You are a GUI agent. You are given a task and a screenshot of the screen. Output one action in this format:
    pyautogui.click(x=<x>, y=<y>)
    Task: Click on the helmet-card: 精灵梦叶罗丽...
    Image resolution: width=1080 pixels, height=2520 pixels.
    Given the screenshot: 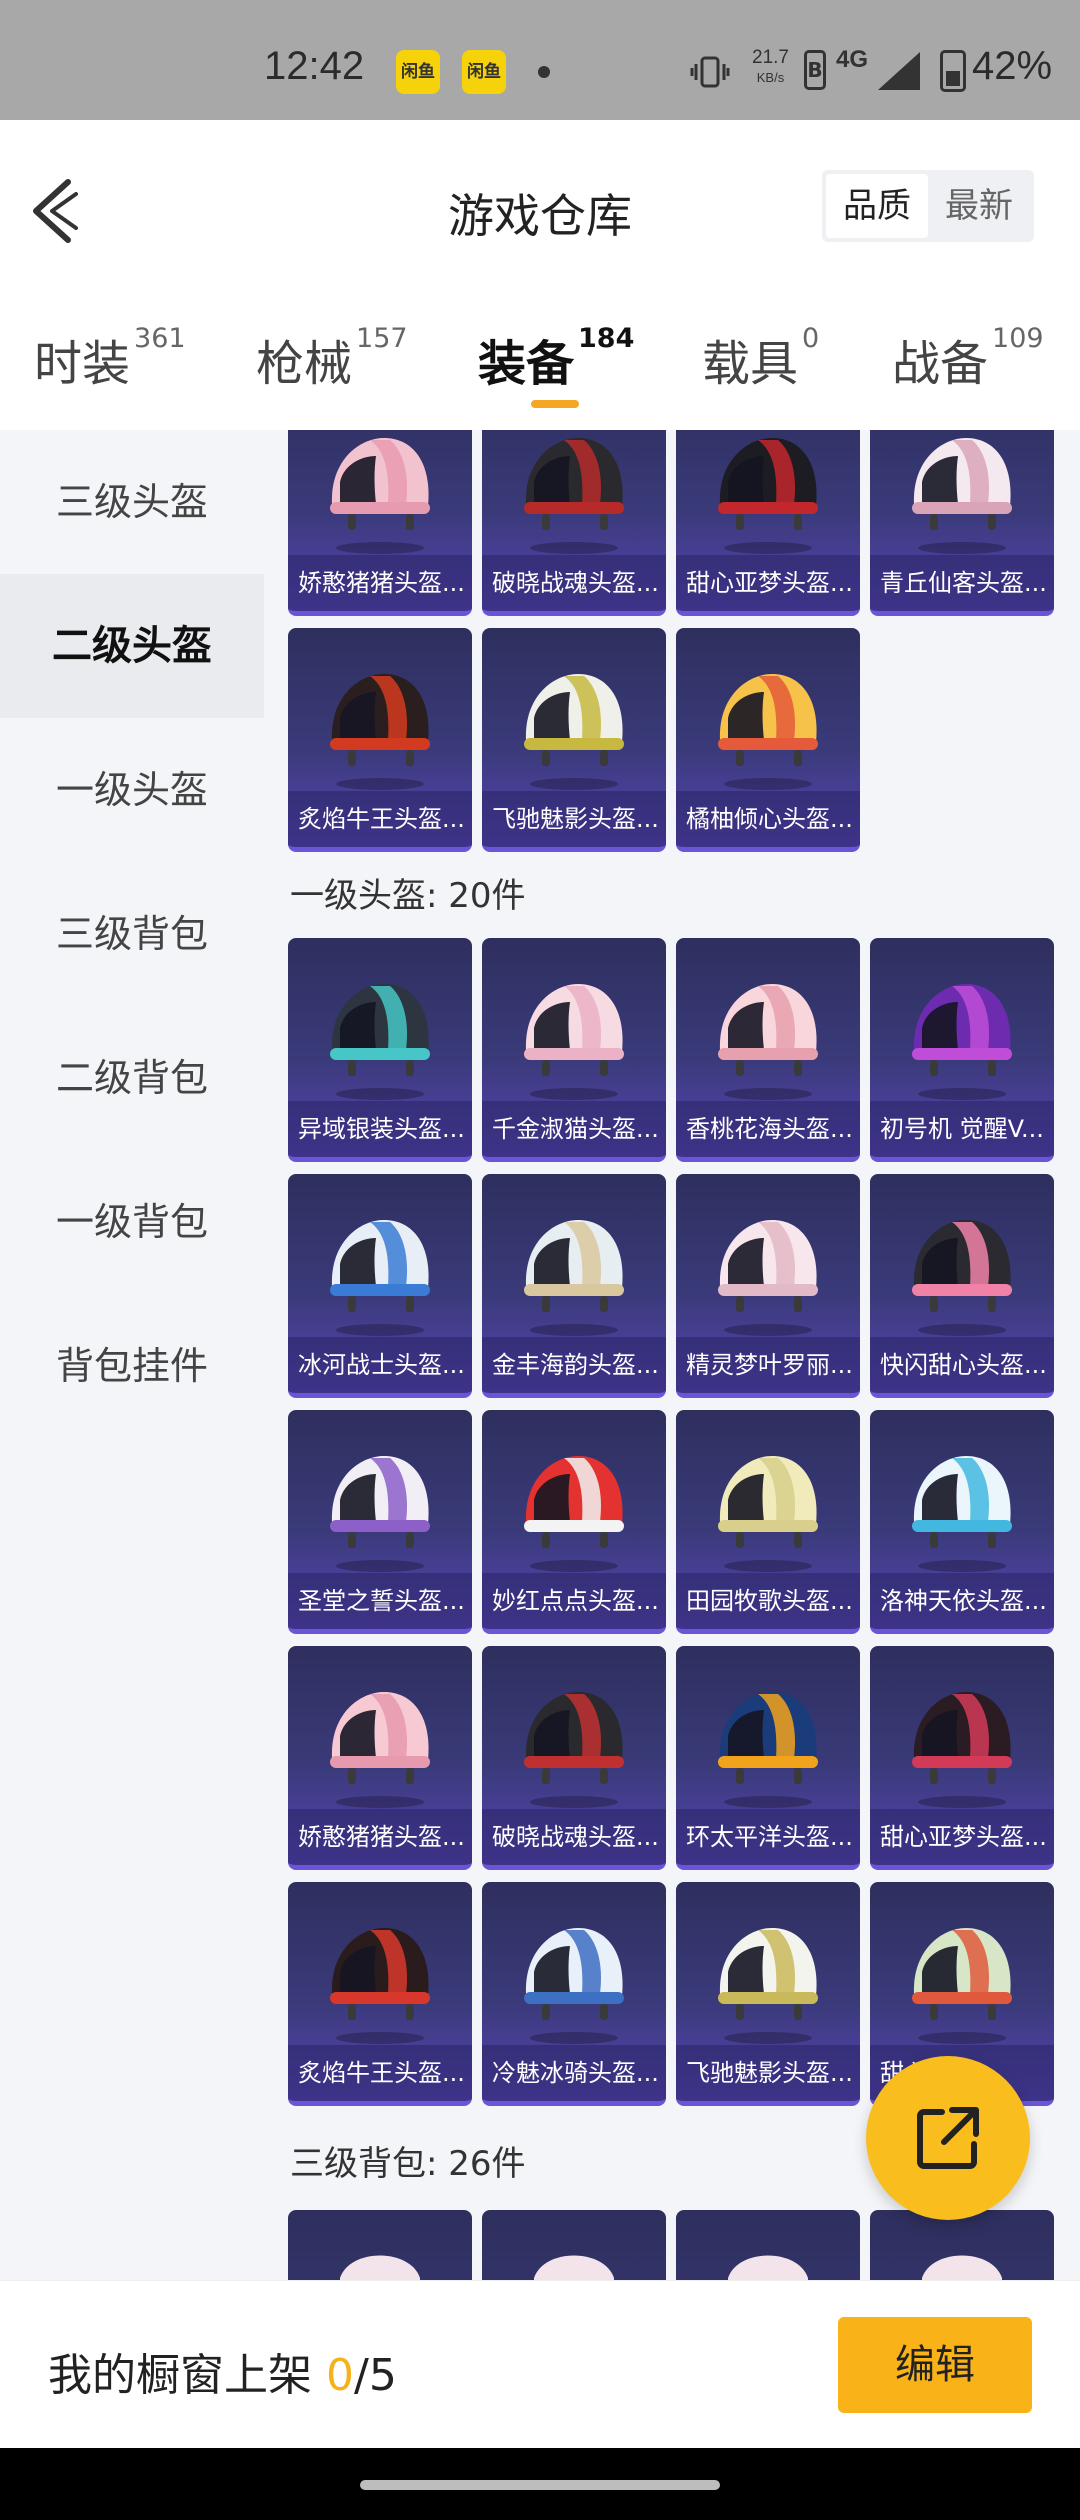 What is the action you would take?
    pyautogui.click(x=768, y=1286)
    